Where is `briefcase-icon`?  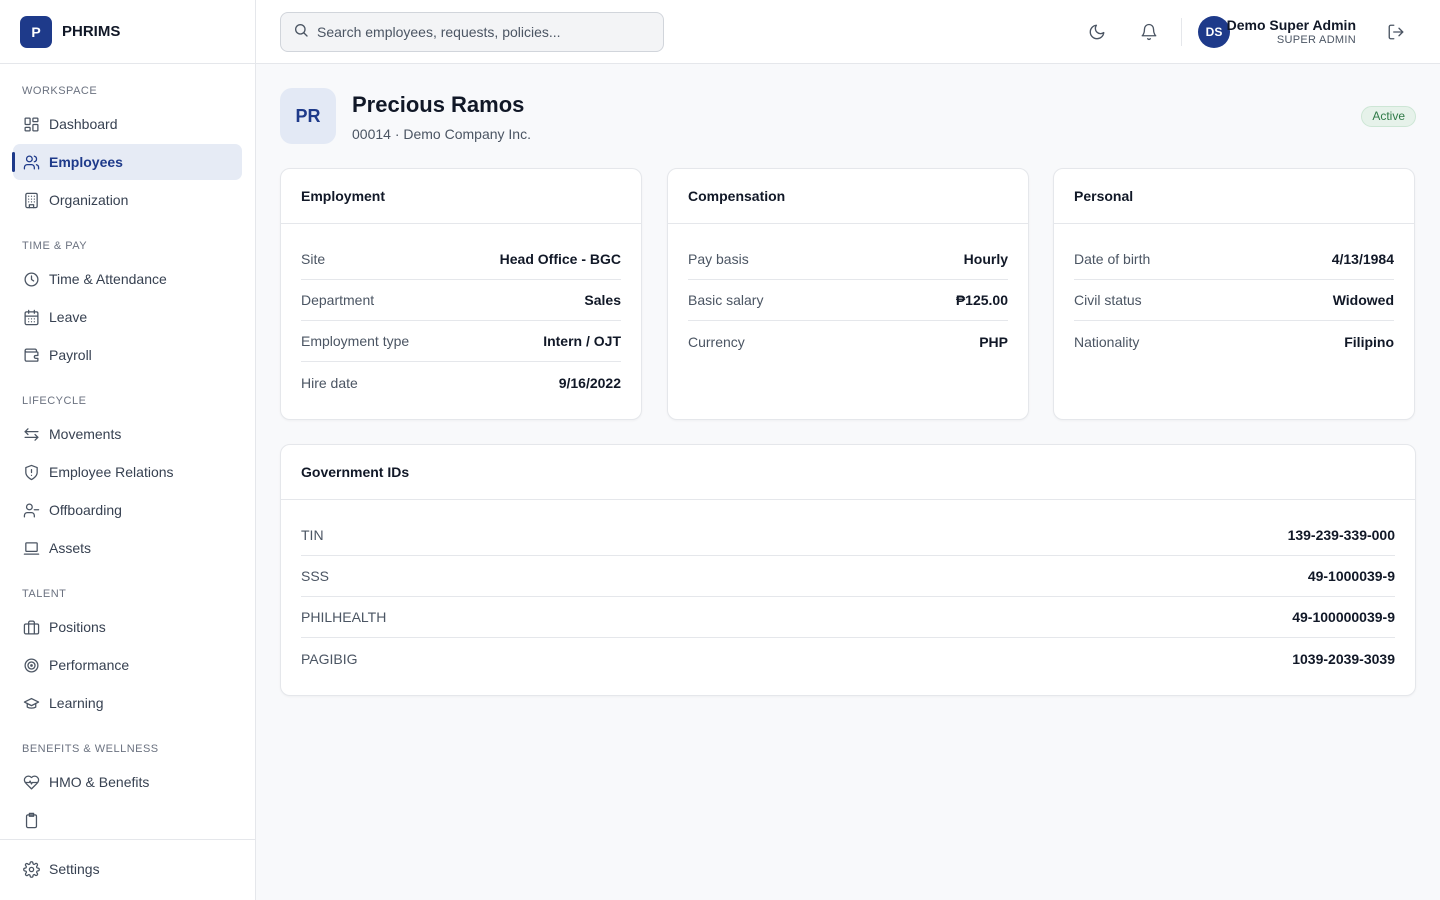
briefcase-icon is located at coordinates (31, 627).